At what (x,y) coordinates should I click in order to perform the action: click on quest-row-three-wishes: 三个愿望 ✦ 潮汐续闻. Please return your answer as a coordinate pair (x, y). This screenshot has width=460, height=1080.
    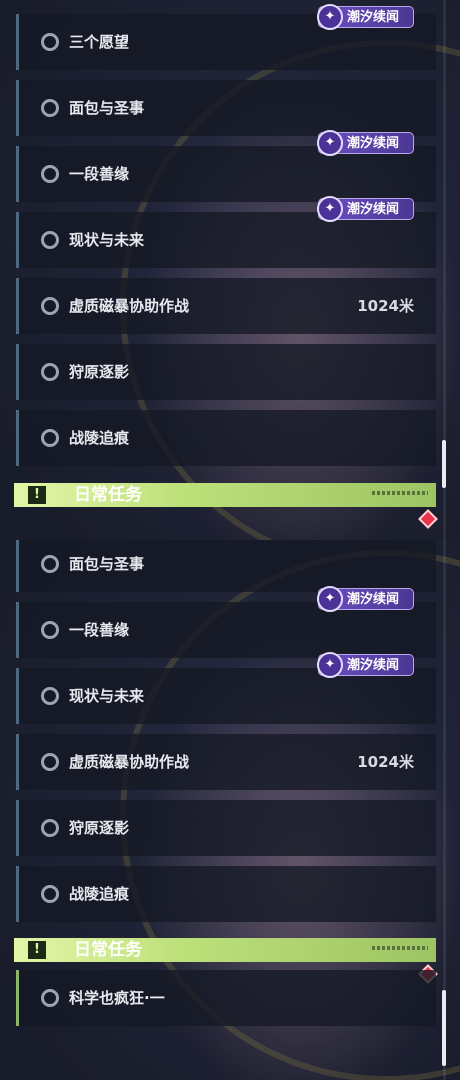
    Looking at the image, I should click on (226, 37).